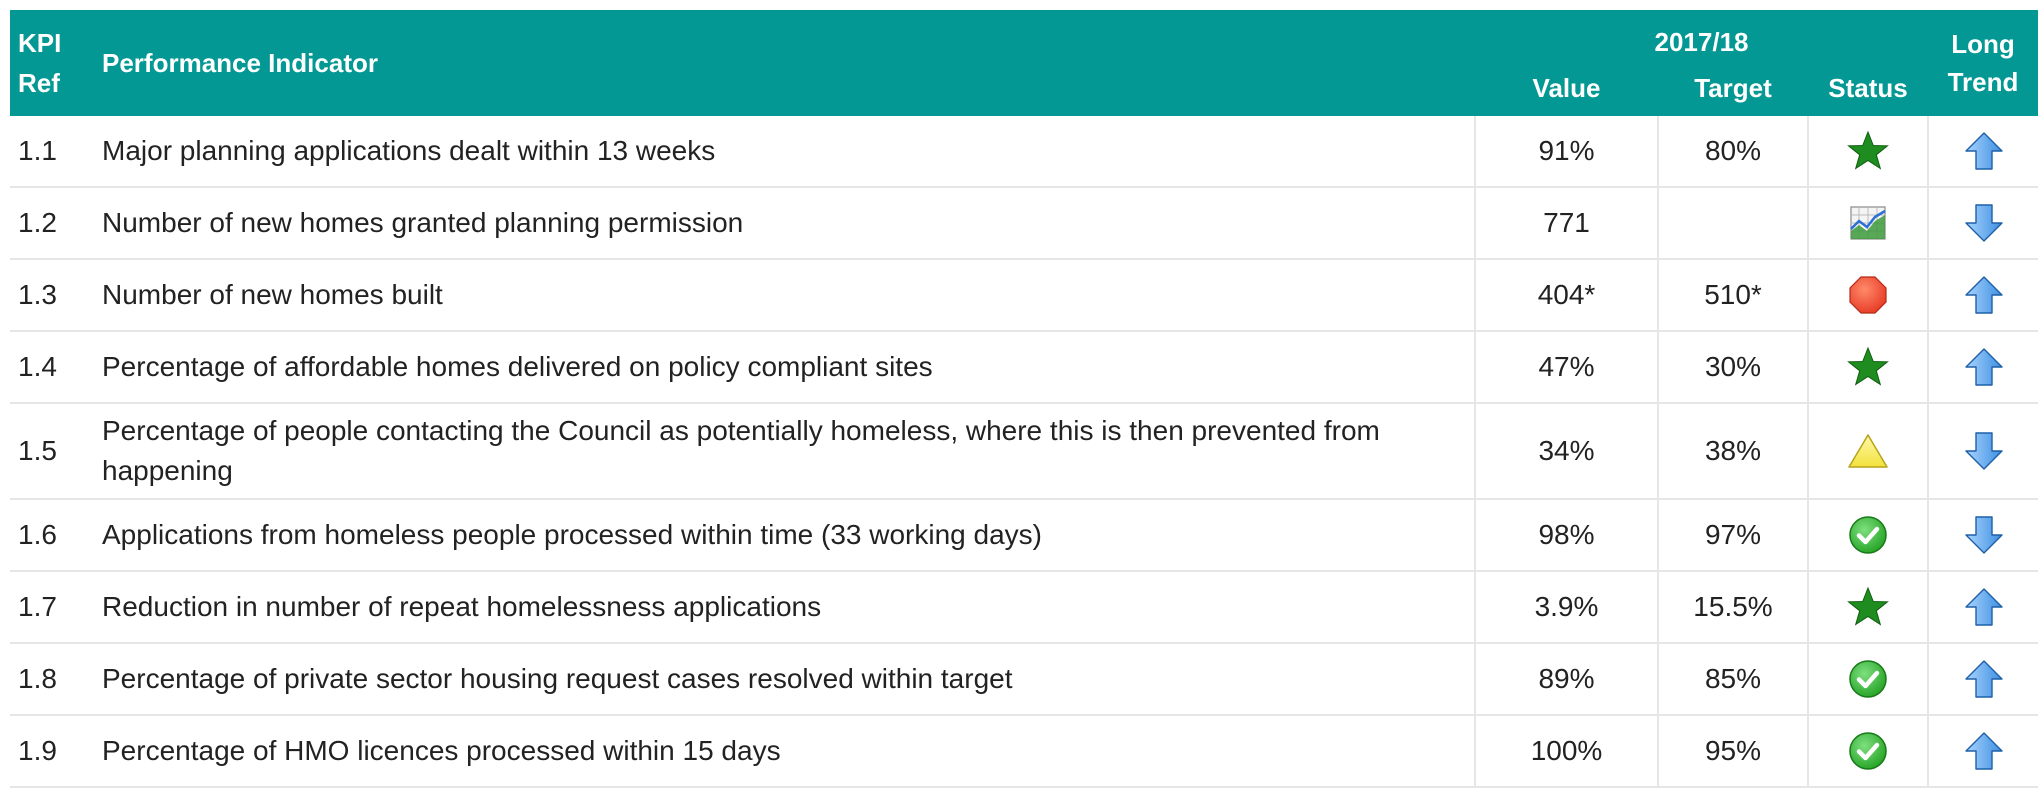  I want to click on indicator-value: 771, so click(1567, 223).